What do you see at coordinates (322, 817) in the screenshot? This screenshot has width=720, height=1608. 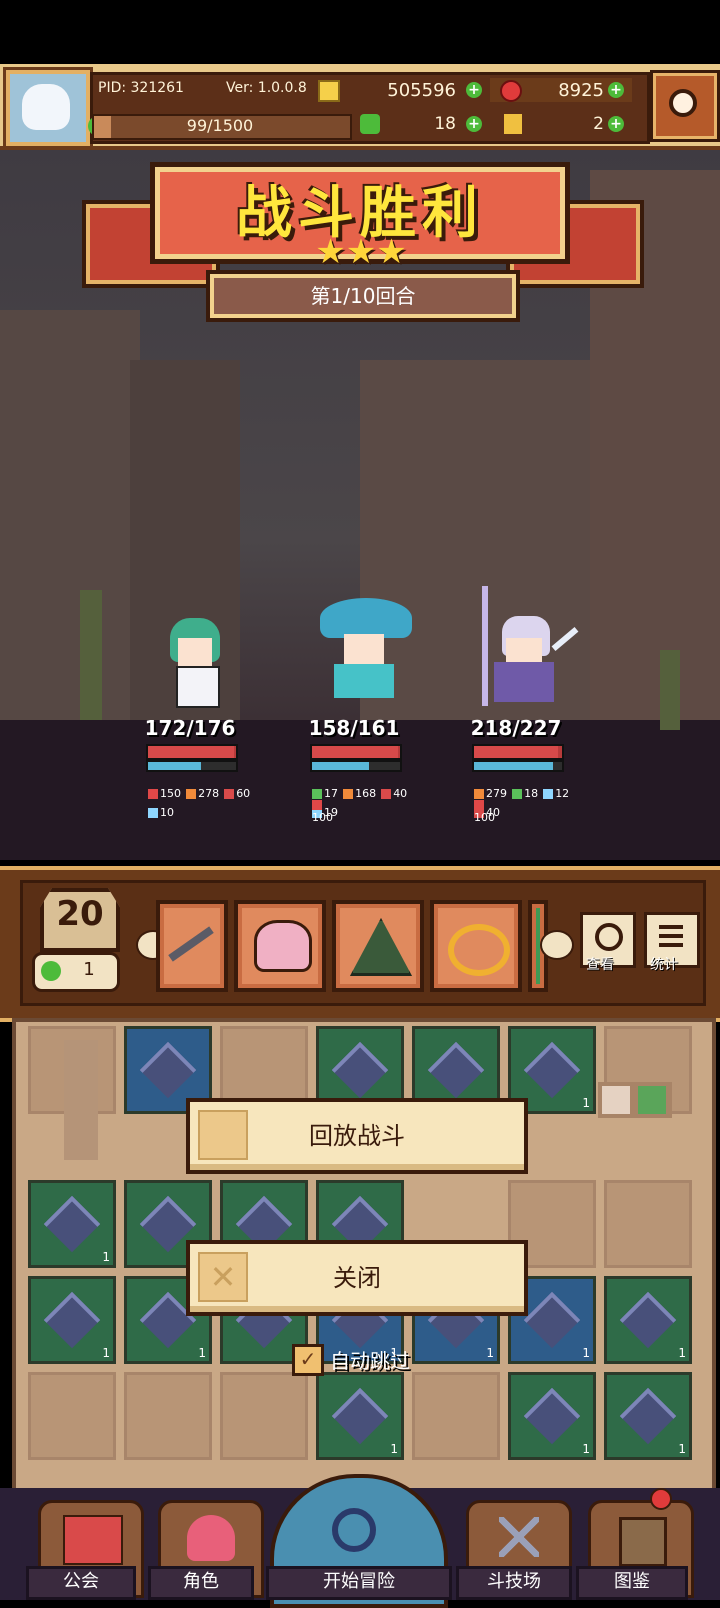 I see `hero-2-extra-value: 100` at bounding box center [322, 817].